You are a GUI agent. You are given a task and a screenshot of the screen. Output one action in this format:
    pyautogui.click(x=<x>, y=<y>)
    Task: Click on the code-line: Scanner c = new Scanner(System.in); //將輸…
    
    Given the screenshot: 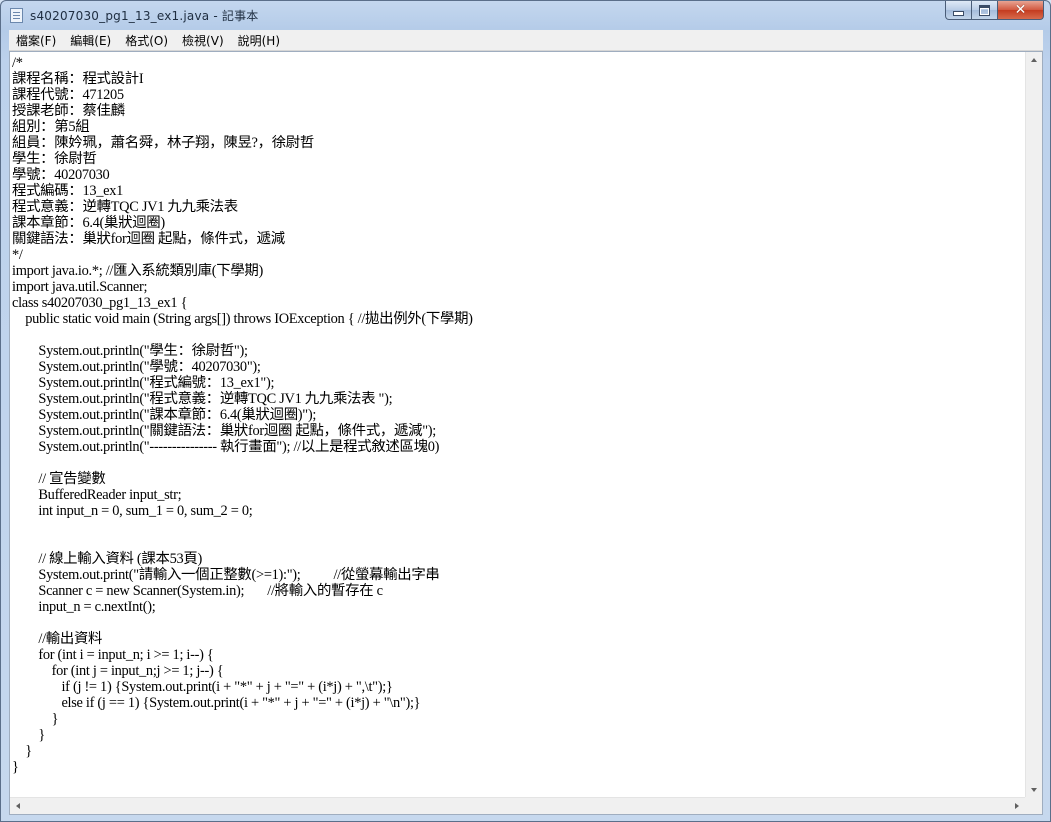 What is the action you would take?
    pyautogui.click(x=197, y=591)
    